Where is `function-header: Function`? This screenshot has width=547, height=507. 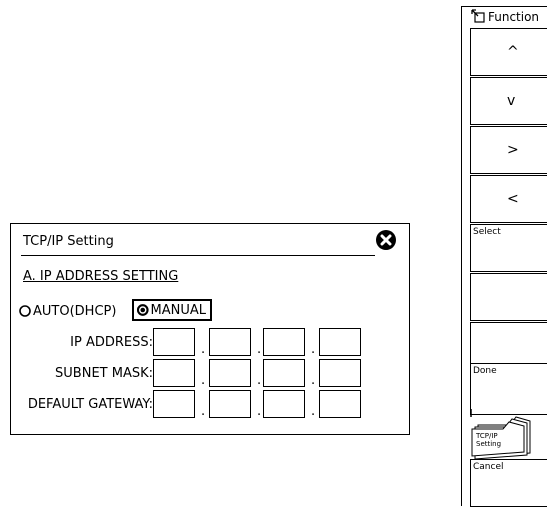
function-header: Function is located at coordinates (504, 17).